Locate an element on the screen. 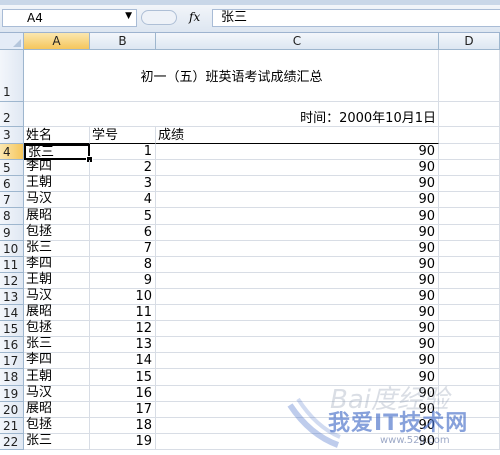 Image resolution: width=500 pixels, height=455 pixels. row-header: 20 is located at coordinates (12, 410).